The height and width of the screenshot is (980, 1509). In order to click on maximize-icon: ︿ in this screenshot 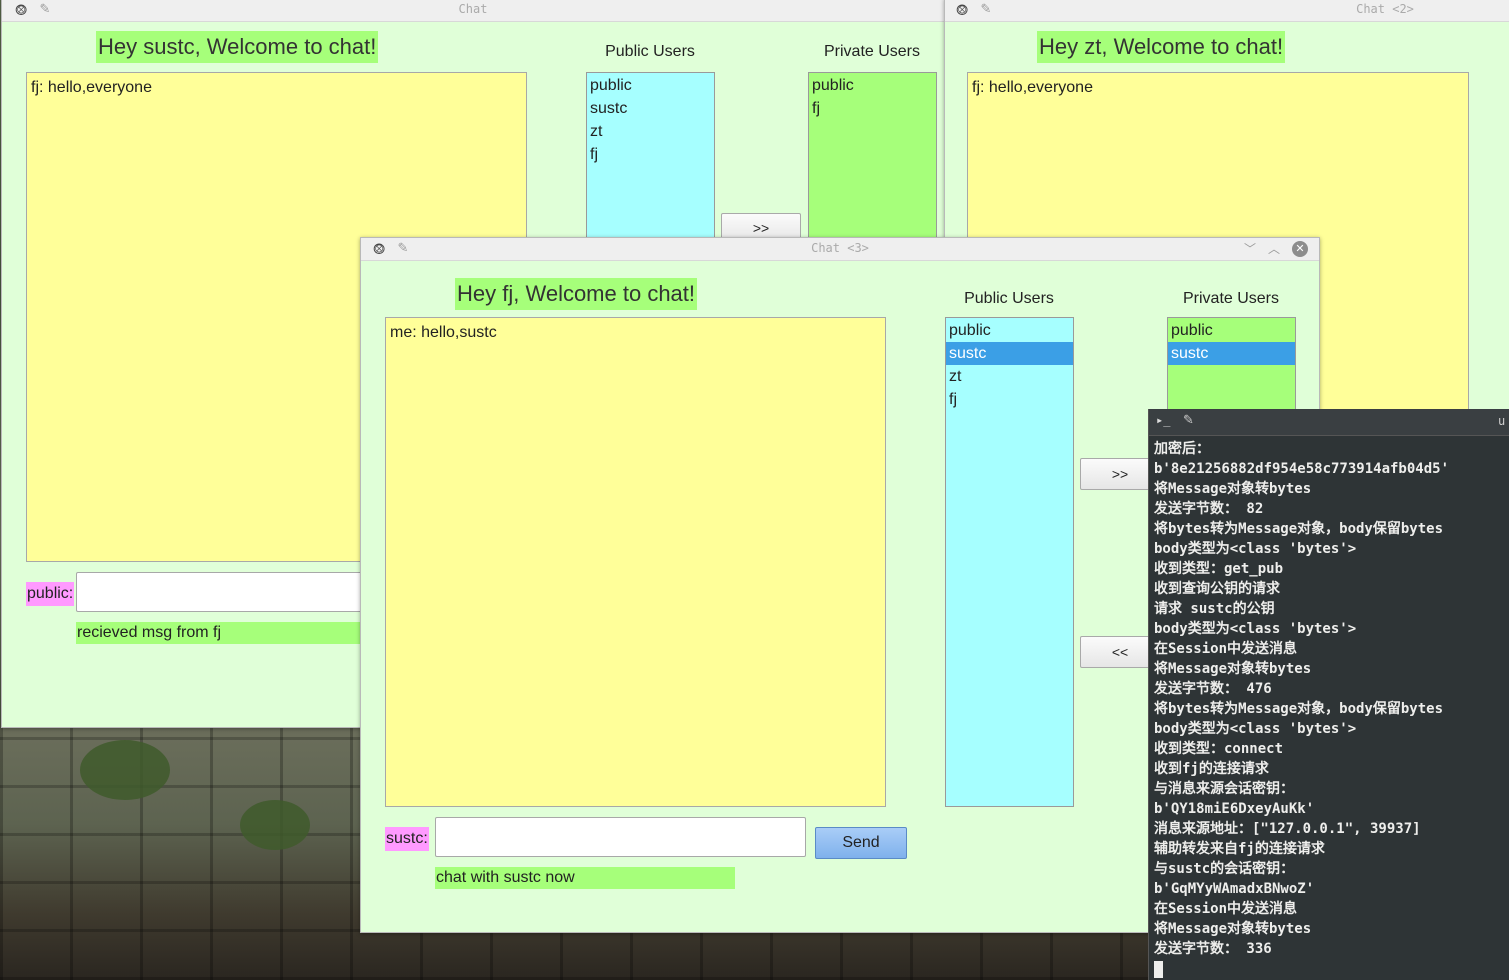, I will do `click(1274, 249)`.